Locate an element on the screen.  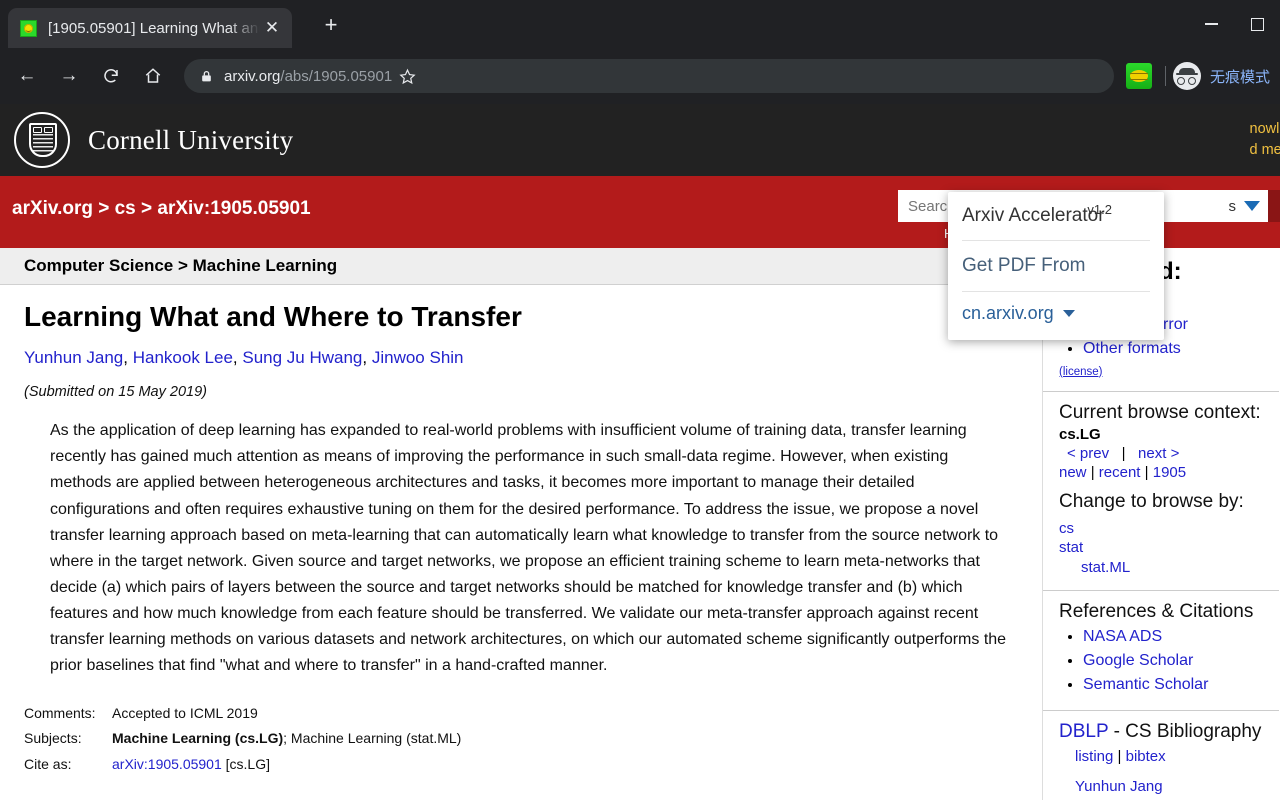
license-link: (license) is located at coordinates (1080, 372).